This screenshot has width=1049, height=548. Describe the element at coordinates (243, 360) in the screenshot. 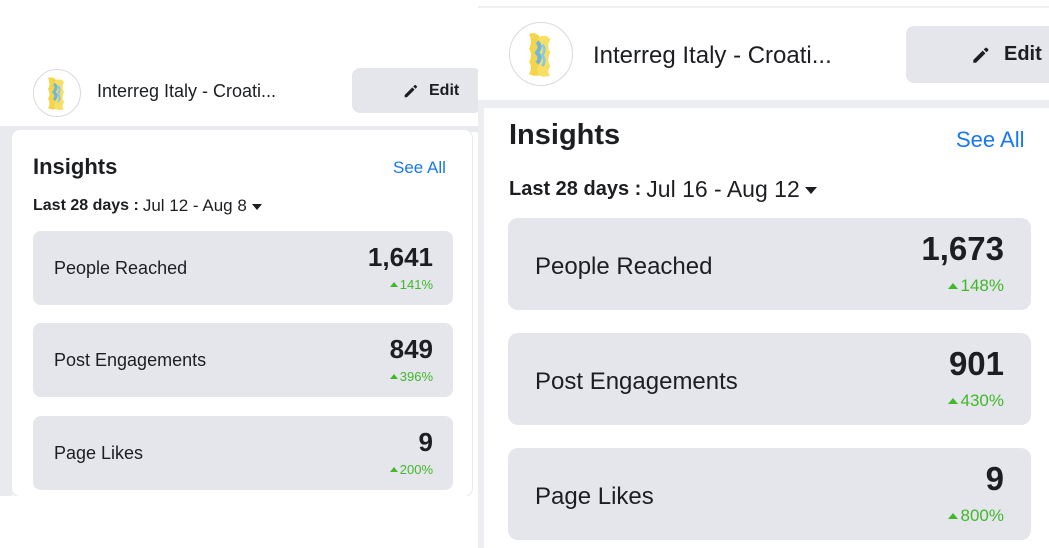

I see `metric-post-engagements: Post Engagements 849 396%` at that location.